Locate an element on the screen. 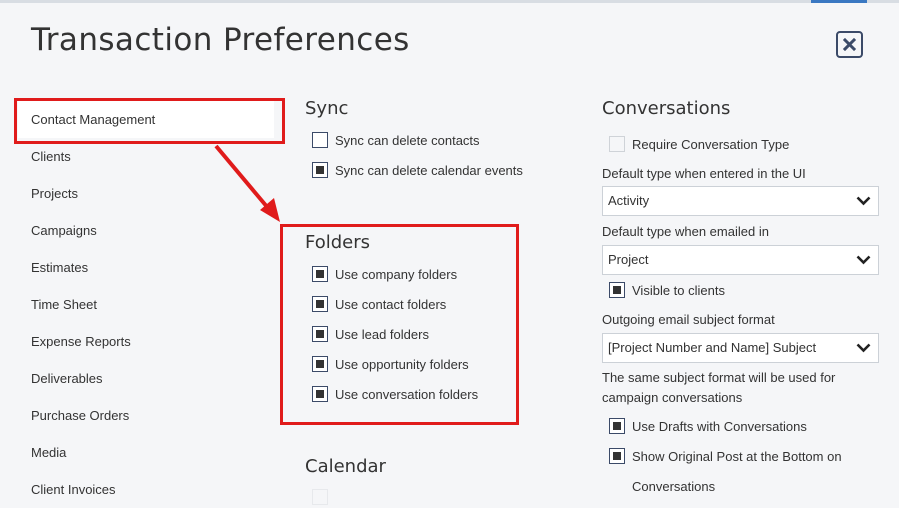 The width and height of the screenshot is (899, 508). lead-folders-label: Use lead folders is located at coordinates (382, 334).